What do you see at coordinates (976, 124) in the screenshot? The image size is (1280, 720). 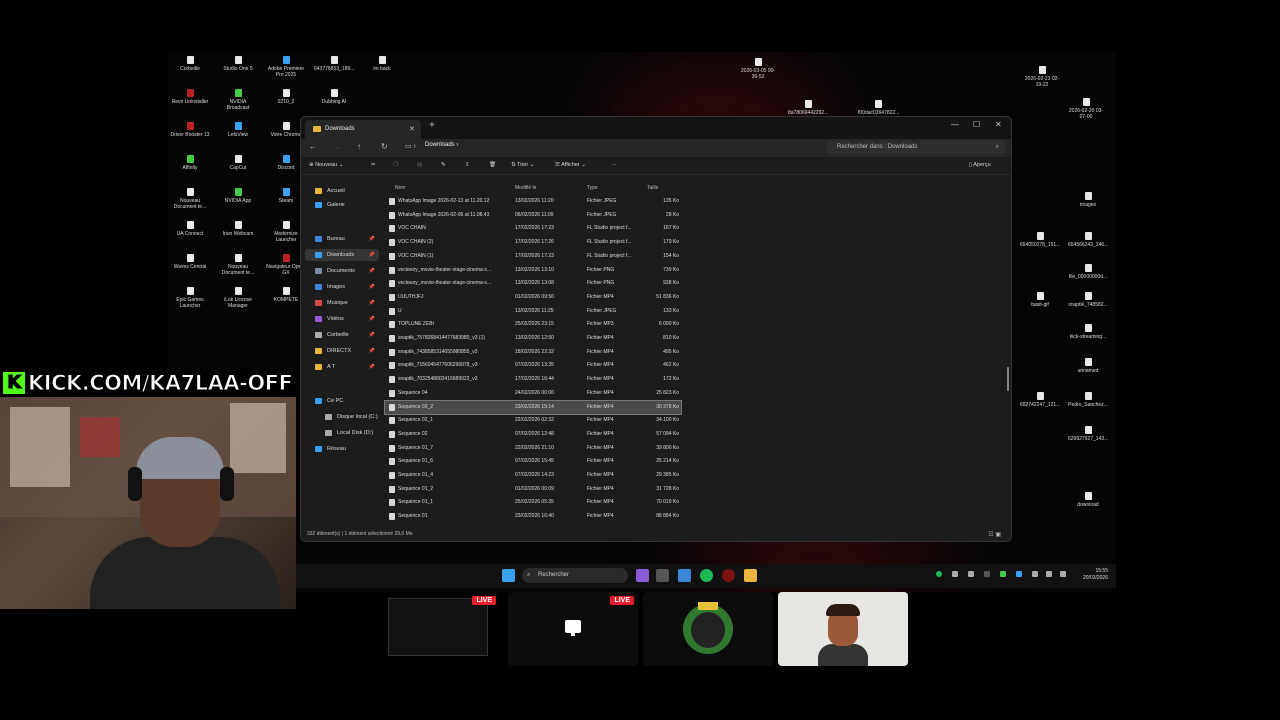 I see `maximize-button: ☐` at bounding box center [976, 124].